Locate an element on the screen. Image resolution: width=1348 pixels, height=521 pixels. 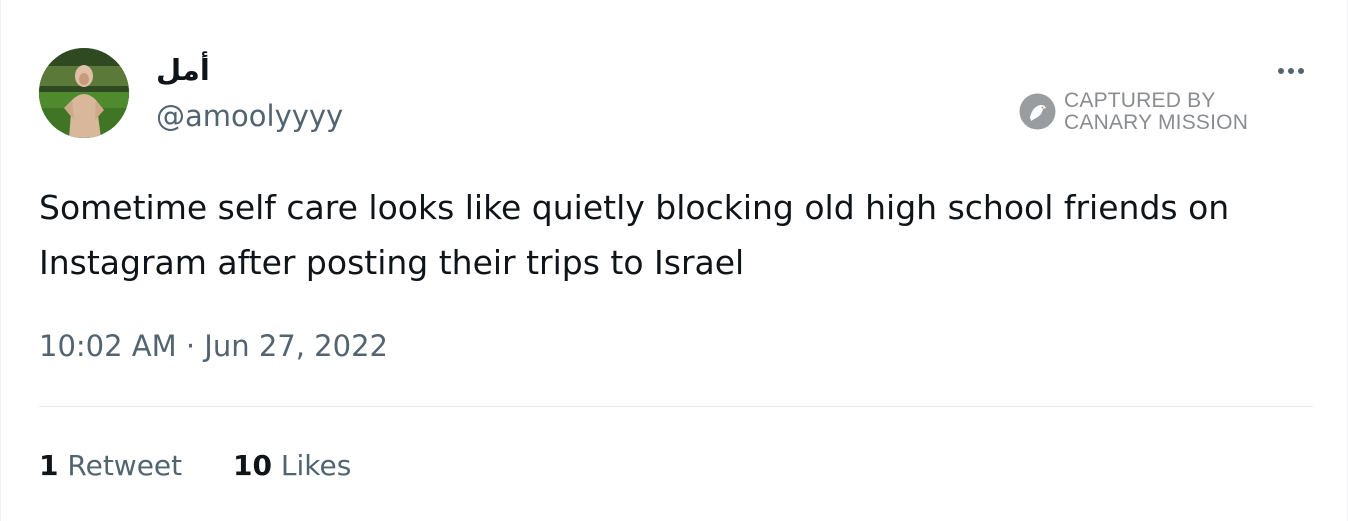
more-options-button is located at coordinates (1291, 71).